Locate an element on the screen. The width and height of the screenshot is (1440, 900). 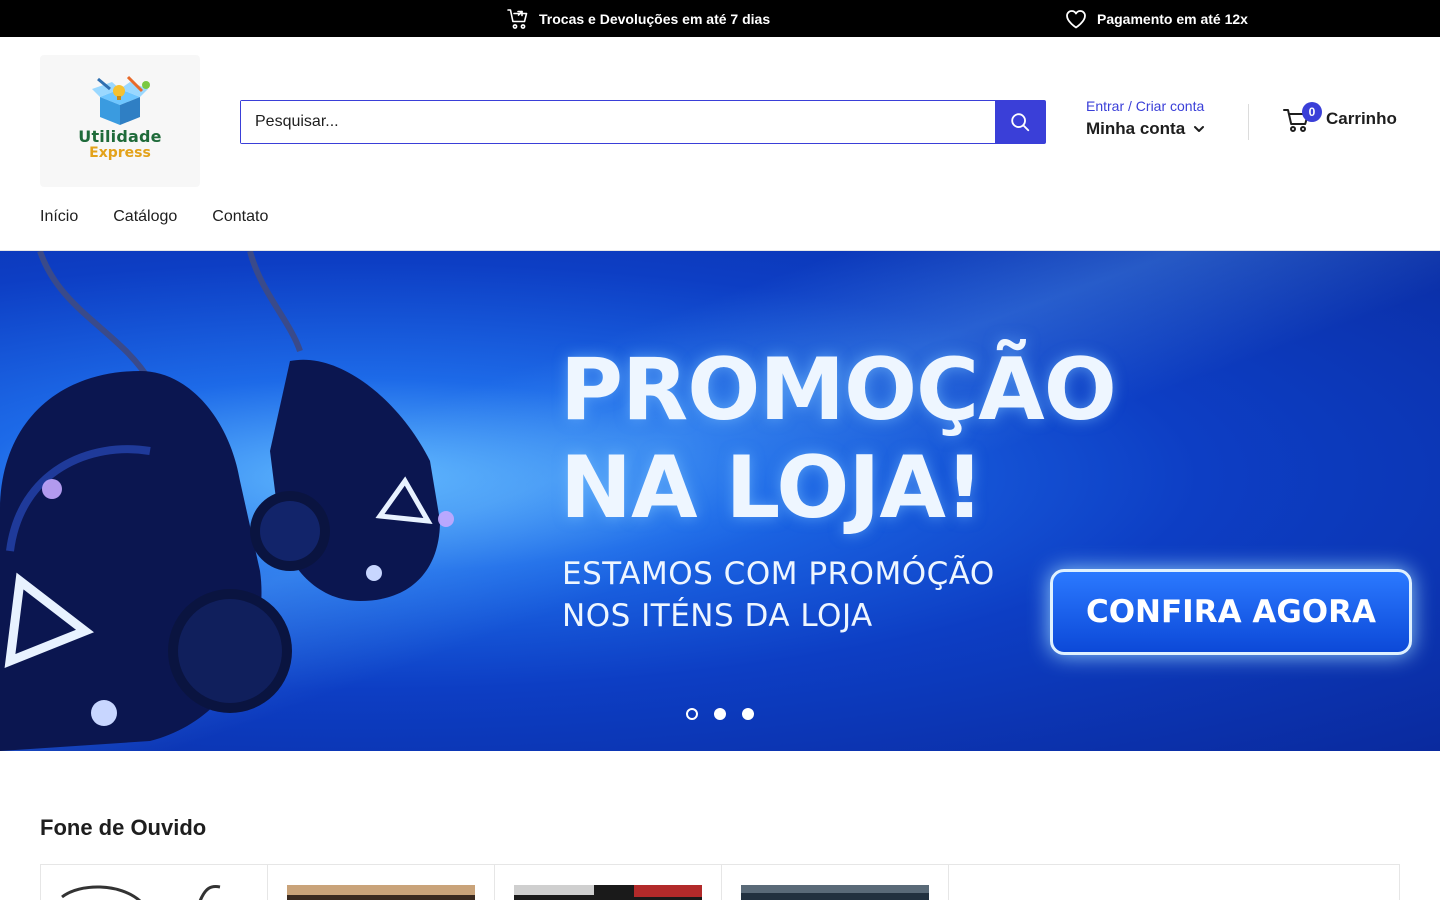
cart-icon-wrap: 0 is located at coordinates (1302, 118).